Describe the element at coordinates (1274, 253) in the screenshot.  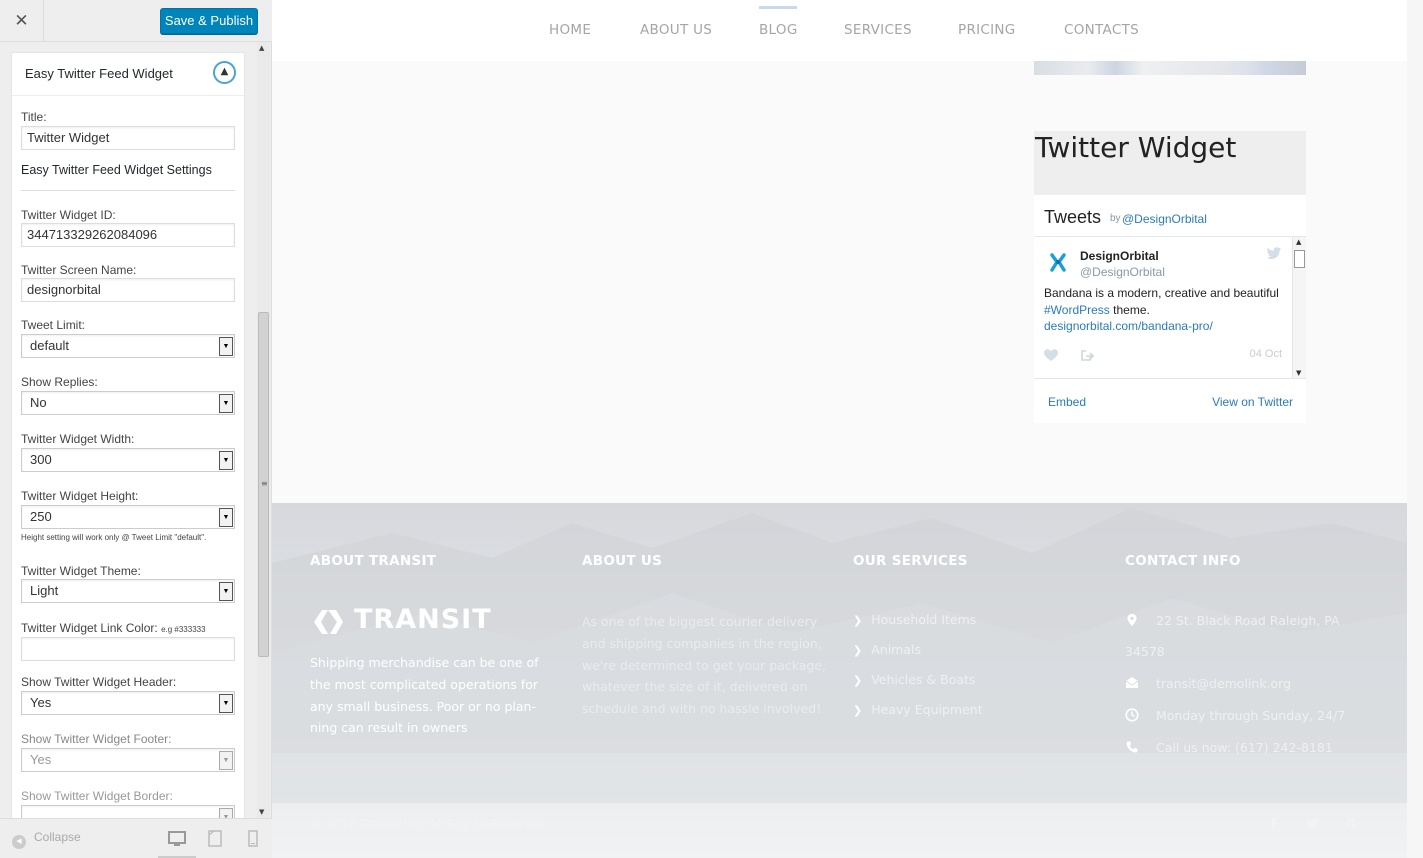
I see `twitter-bird-icon` at that location.